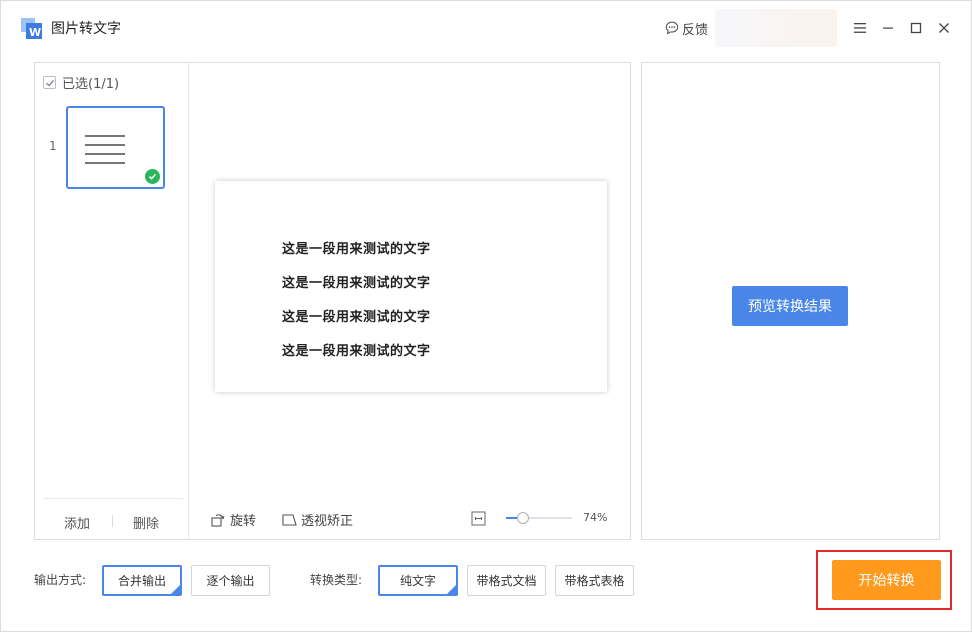  I want to click on output-mode-label: 输出方式:, so click(60, 580).